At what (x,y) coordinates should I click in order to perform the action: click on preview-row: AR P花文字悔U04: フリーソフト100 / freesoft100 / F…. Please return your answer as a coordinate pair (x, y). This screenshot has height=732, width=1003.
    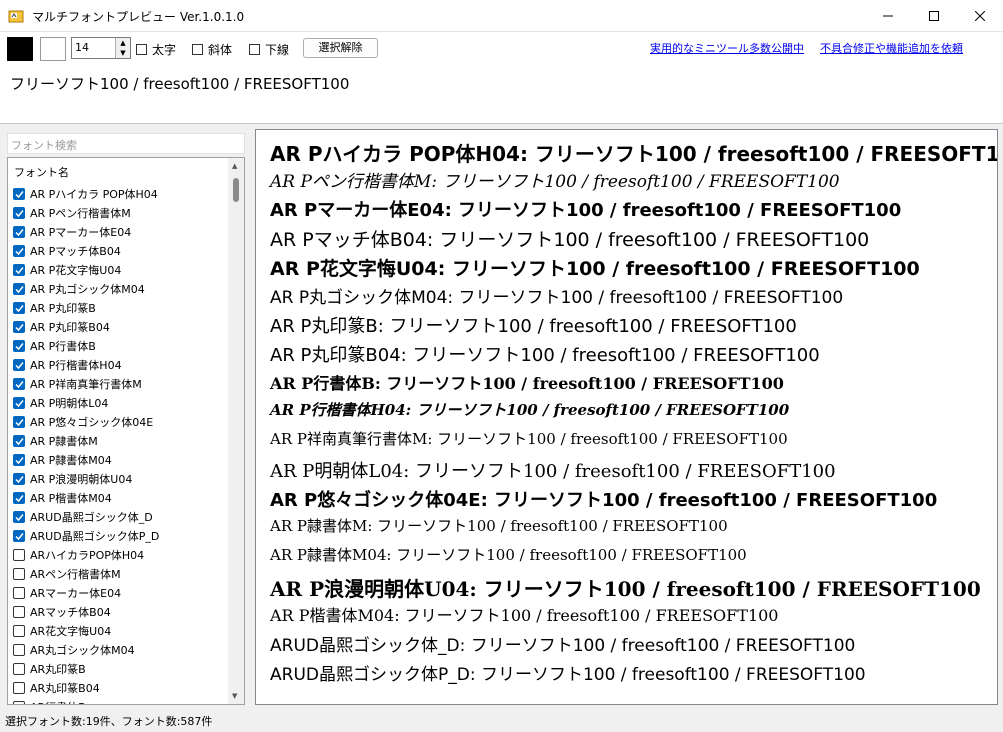
    Looking at the image, I should click on (595, 269).